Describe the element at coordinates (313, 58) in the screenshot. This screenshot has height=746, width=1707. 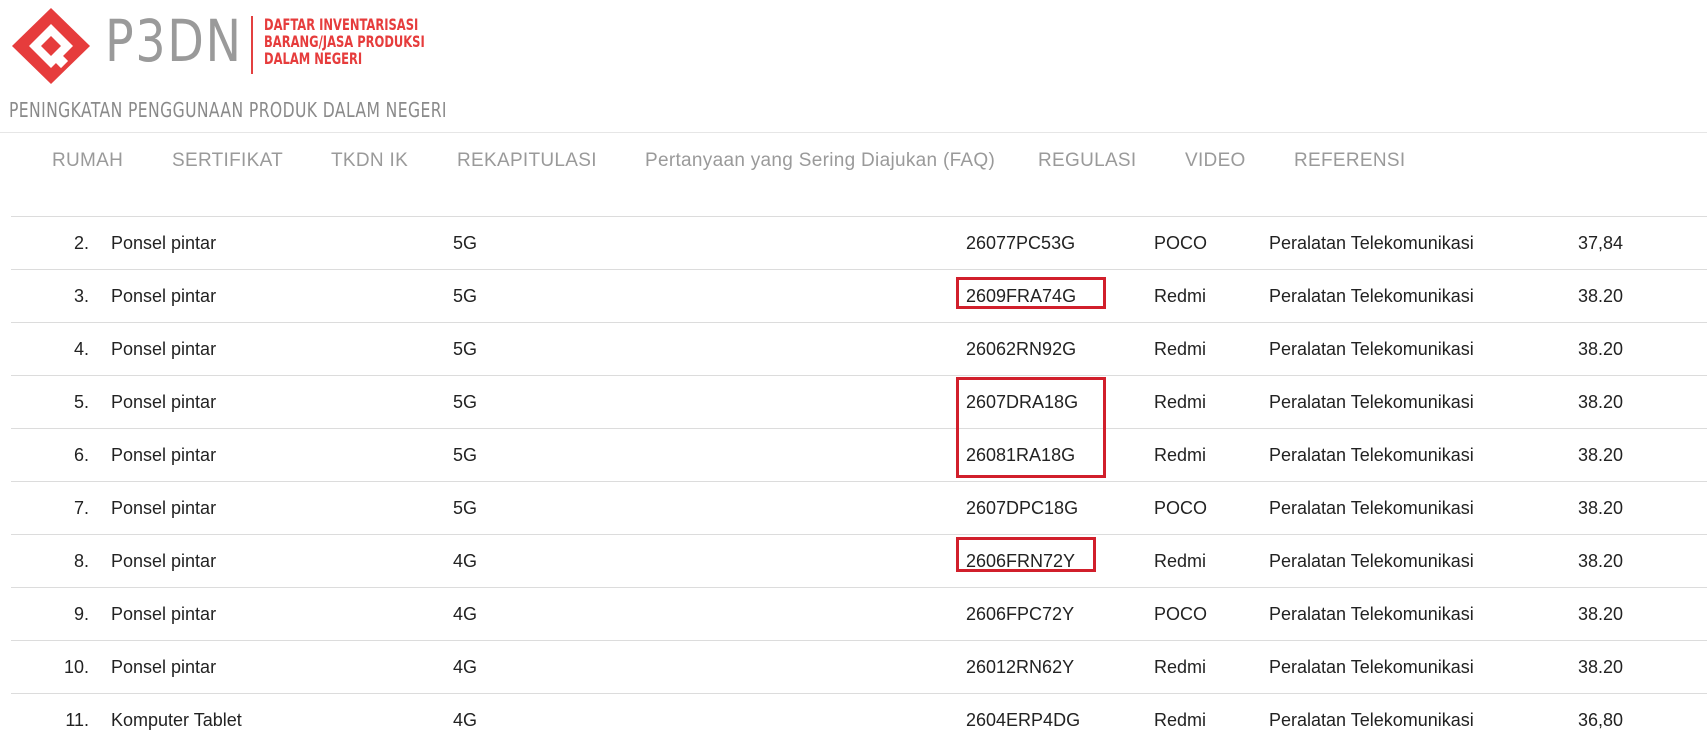
I see `logo-desc-line: DALAM NEGERI` at that location.